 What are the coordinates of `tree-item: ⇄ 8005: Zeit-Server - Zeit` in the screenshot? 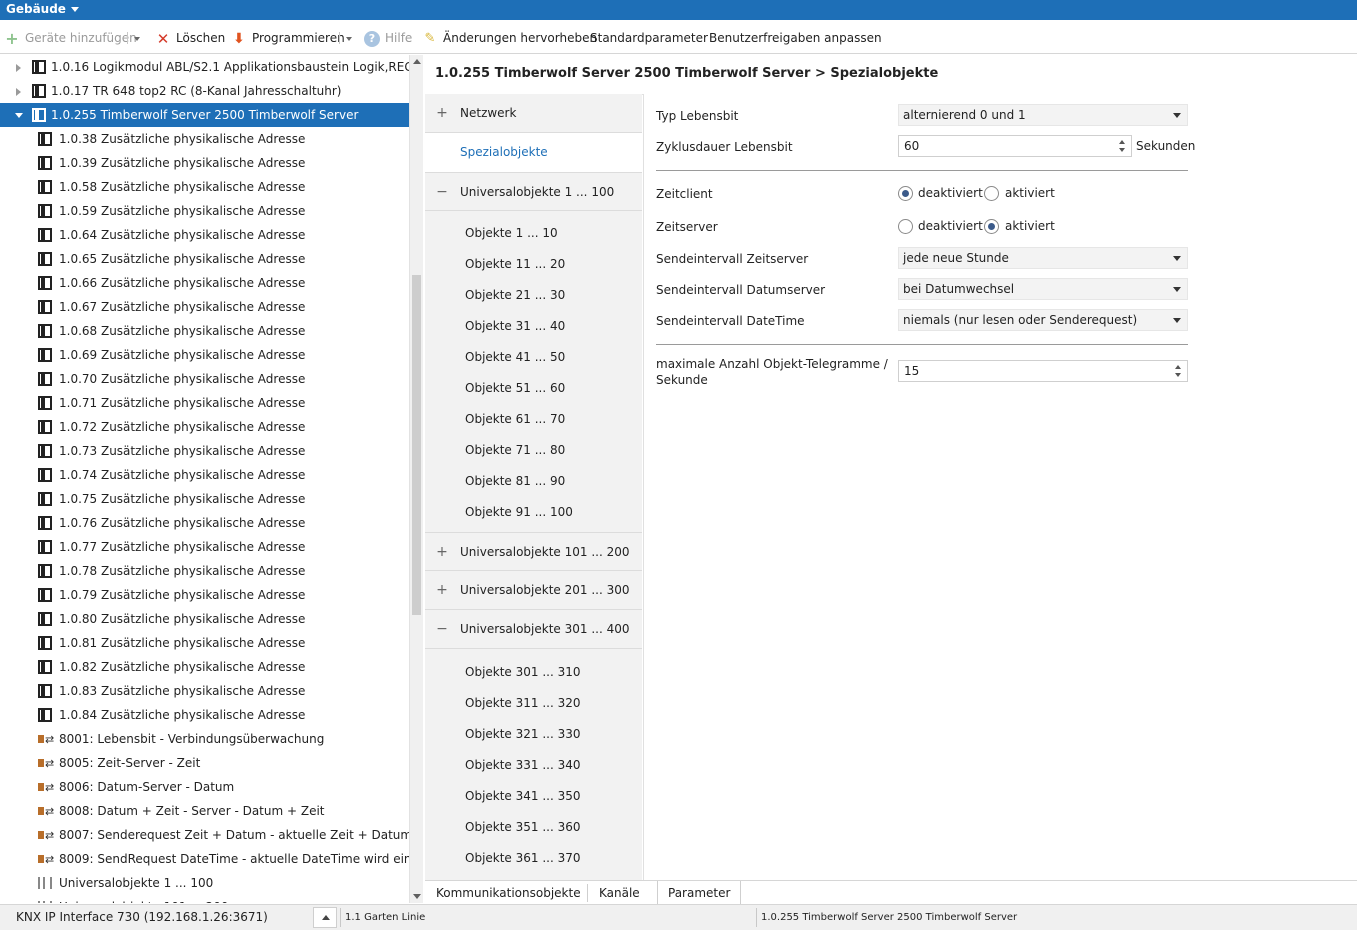 It's located at (204, 763).